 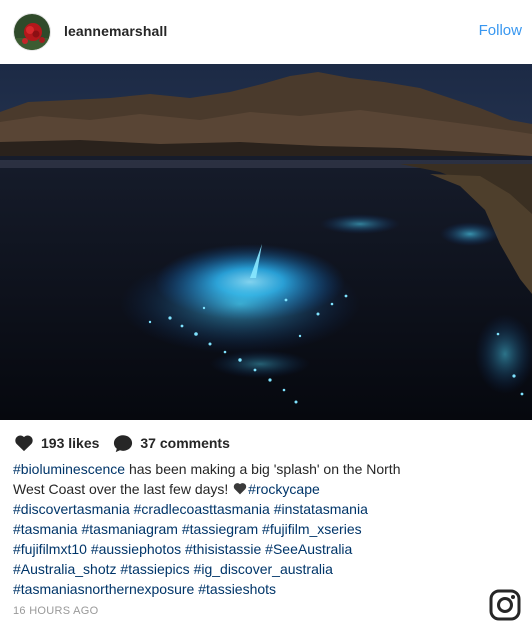 I want to click on hashtag-link: #Australia_shotz, so click(x=65, y=569).